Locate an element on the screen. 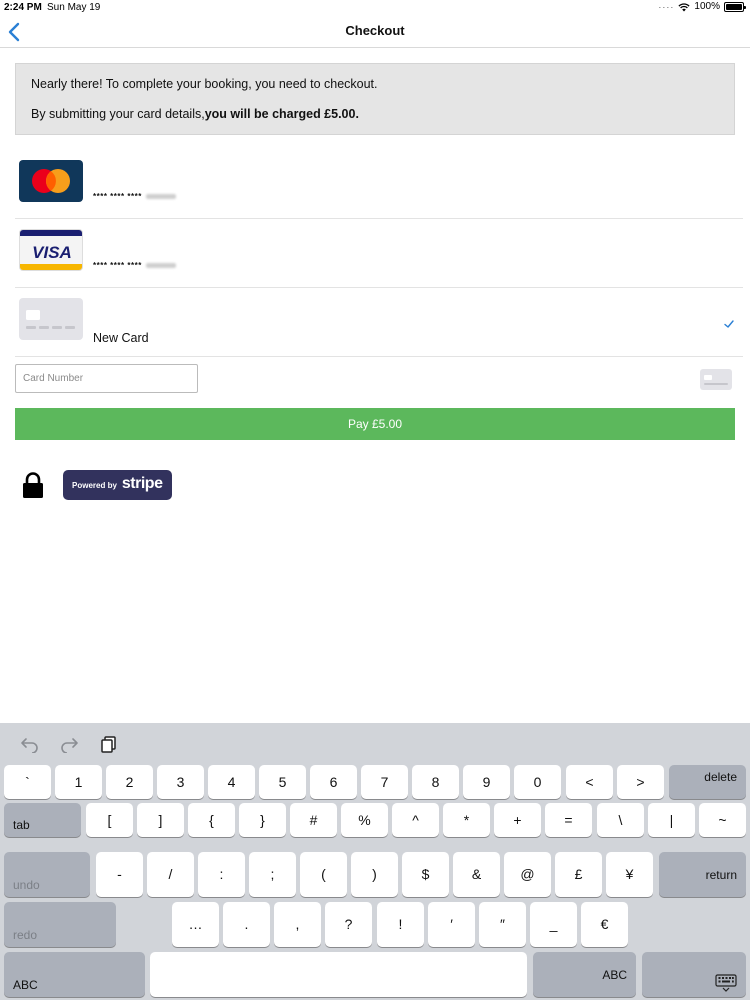  space-bar is located at coordinates (338, 974).